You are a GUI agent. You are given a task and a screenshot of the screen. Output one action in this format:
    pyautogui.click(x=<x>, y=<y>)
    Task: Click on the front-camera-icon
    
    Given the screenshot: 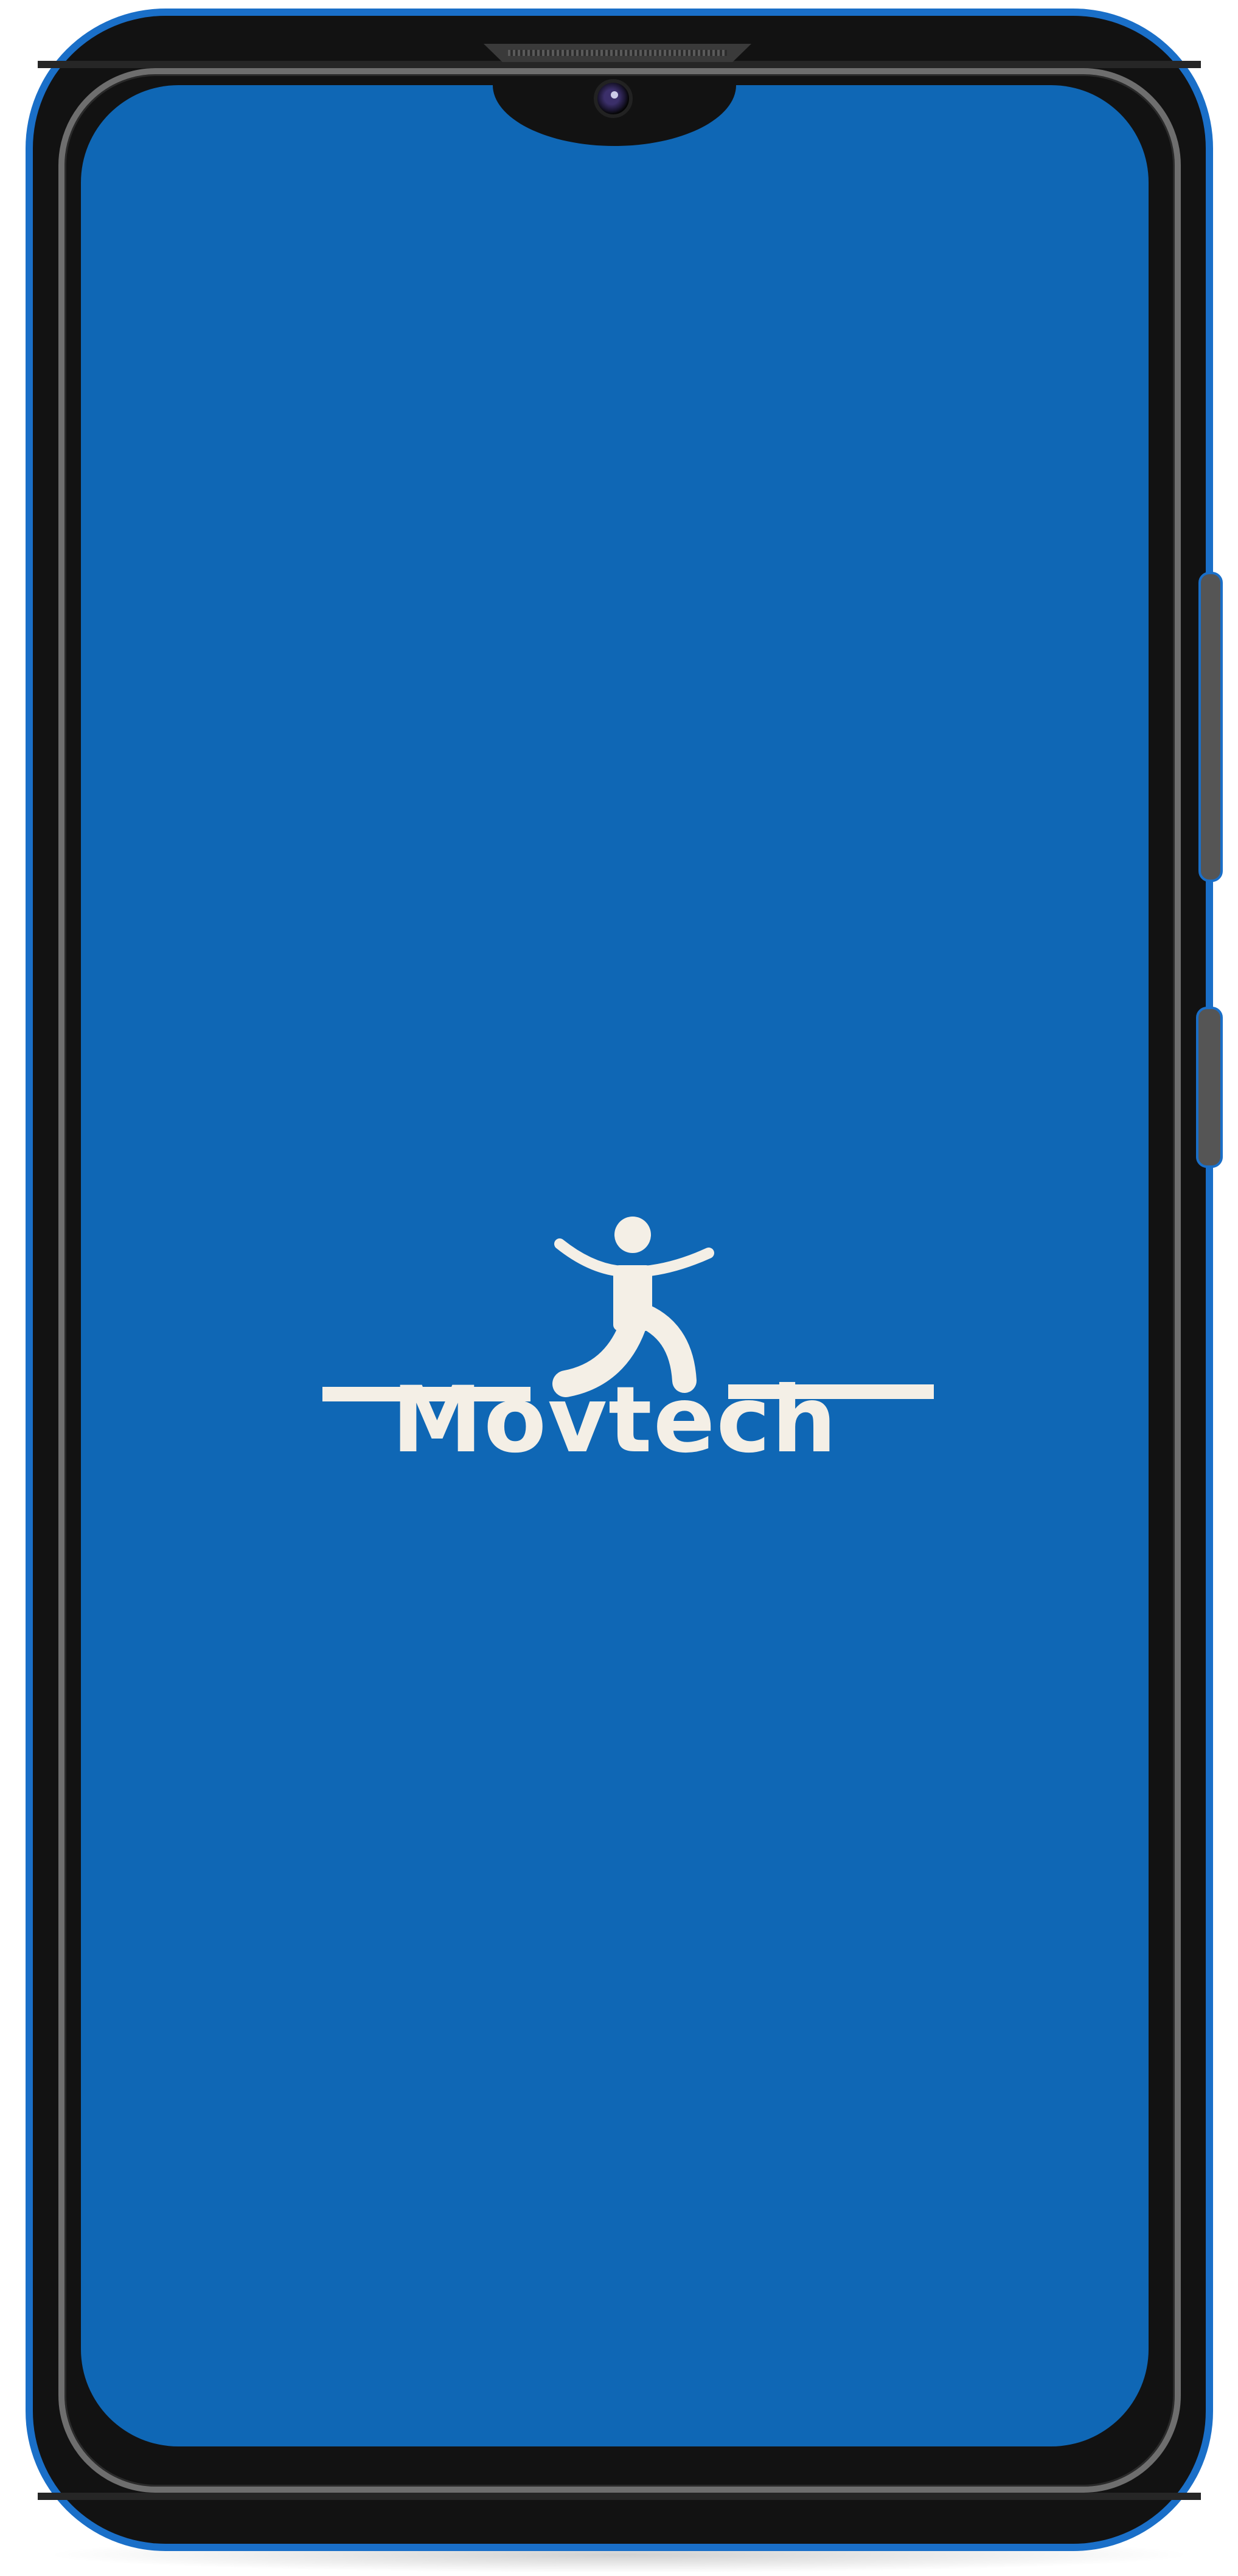 What is the action you would take?
    pyautogui.click(x=613, y=98)
    